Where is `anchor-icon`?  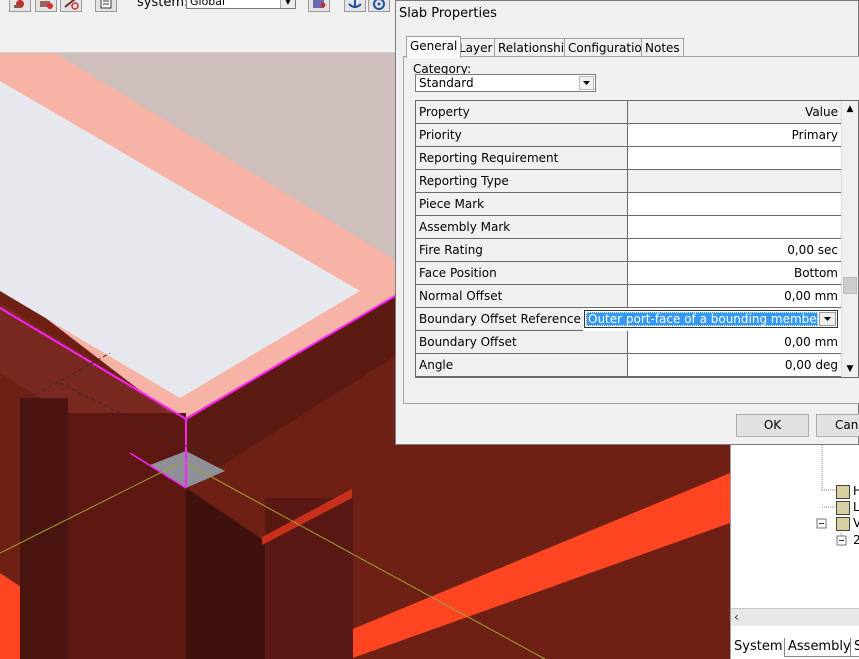
anchor-icon is located at coordinates (355, 6).